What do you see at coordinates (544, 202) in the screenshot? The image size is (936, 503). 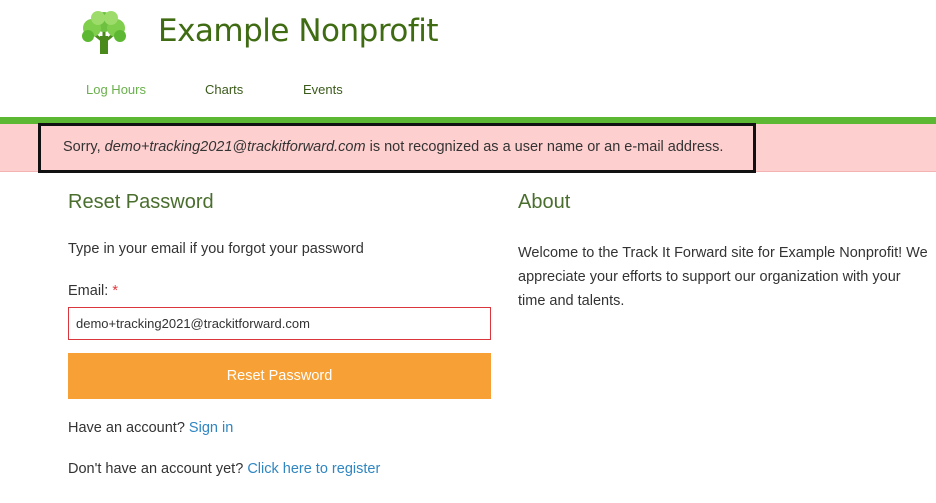 I see `about-title: About` at bounding box center [544, 202].